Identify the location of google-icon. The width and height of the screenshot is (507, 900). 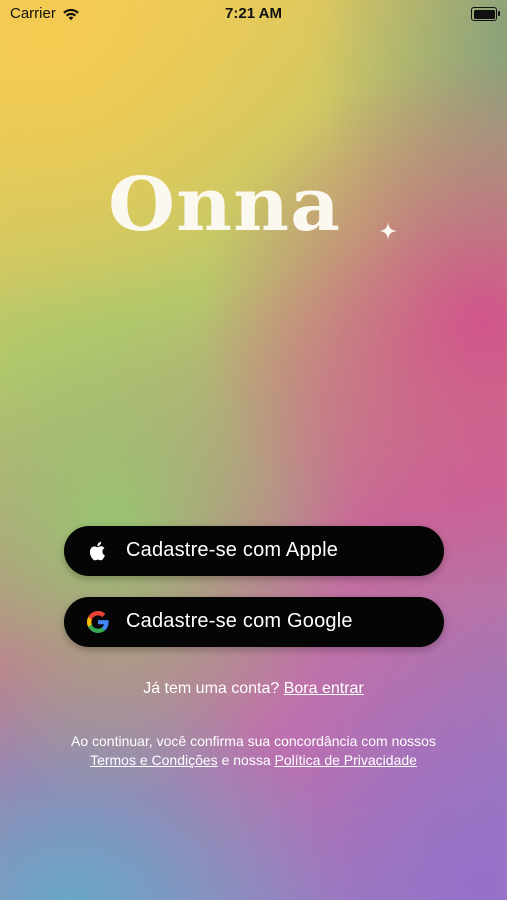
(98, 622).